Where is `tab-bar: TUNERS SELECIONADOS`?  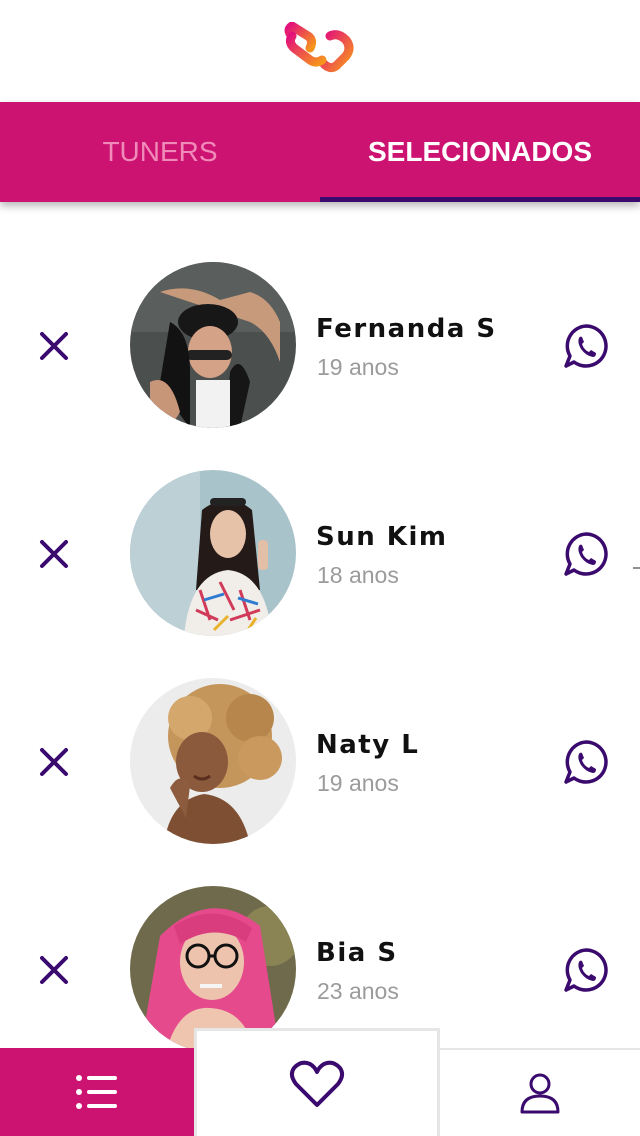
tab-bar: TUNERS SELECIONADOS is located at coordinates (320, 152).